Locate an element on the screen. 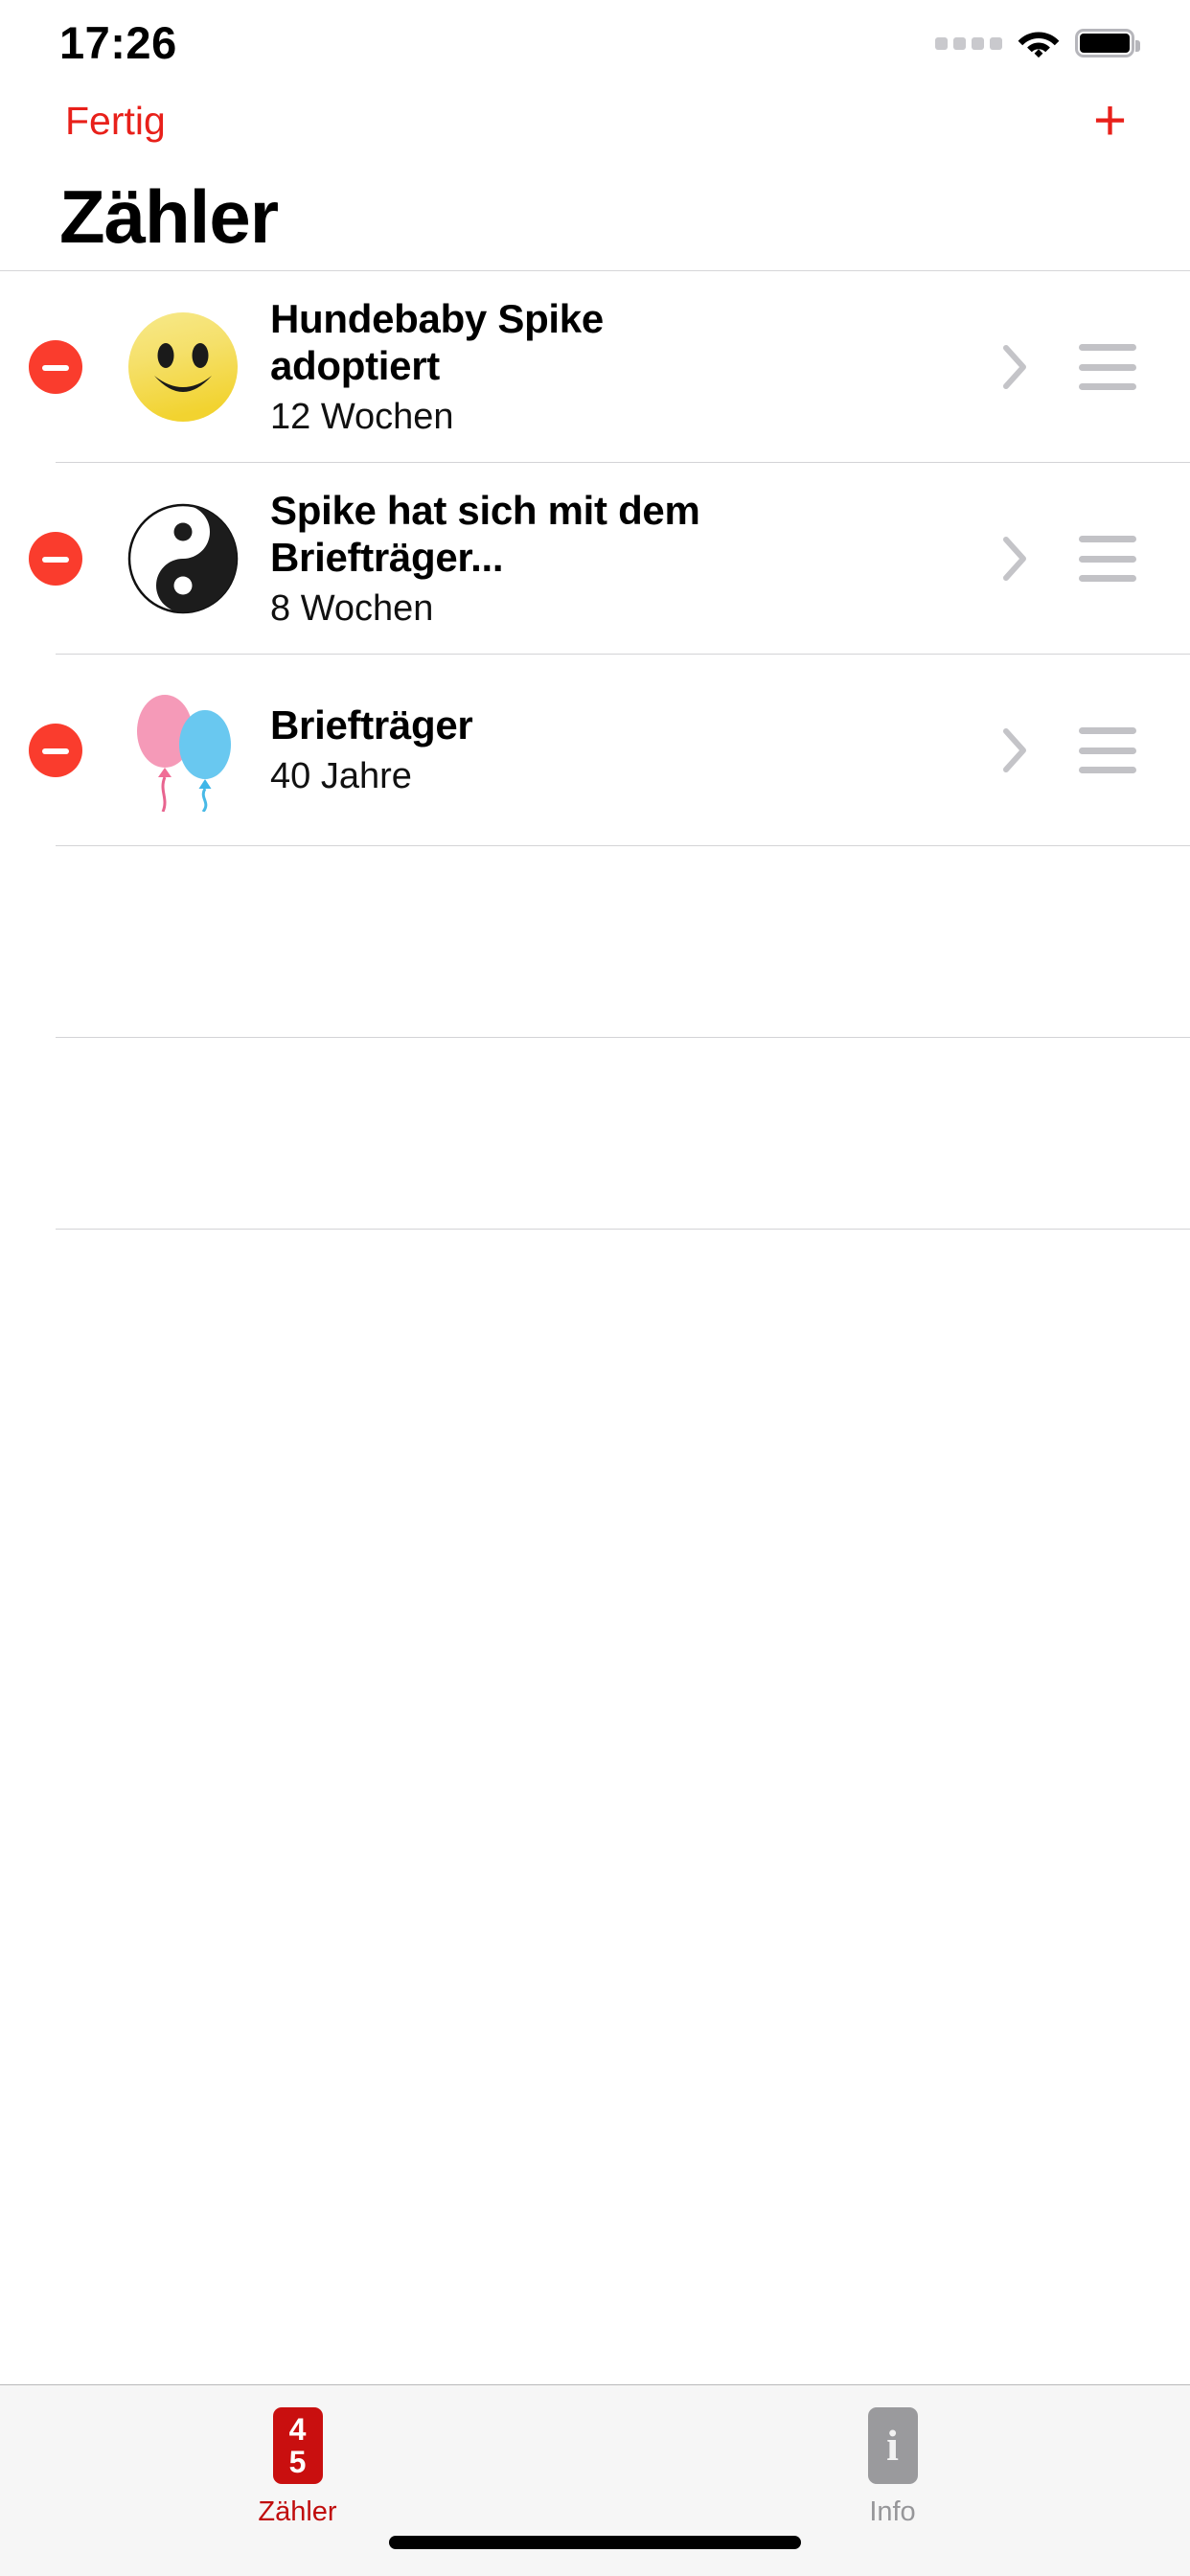 The image size is (1190, 2576). wifi-icon is located at coordinates (1039, 45).